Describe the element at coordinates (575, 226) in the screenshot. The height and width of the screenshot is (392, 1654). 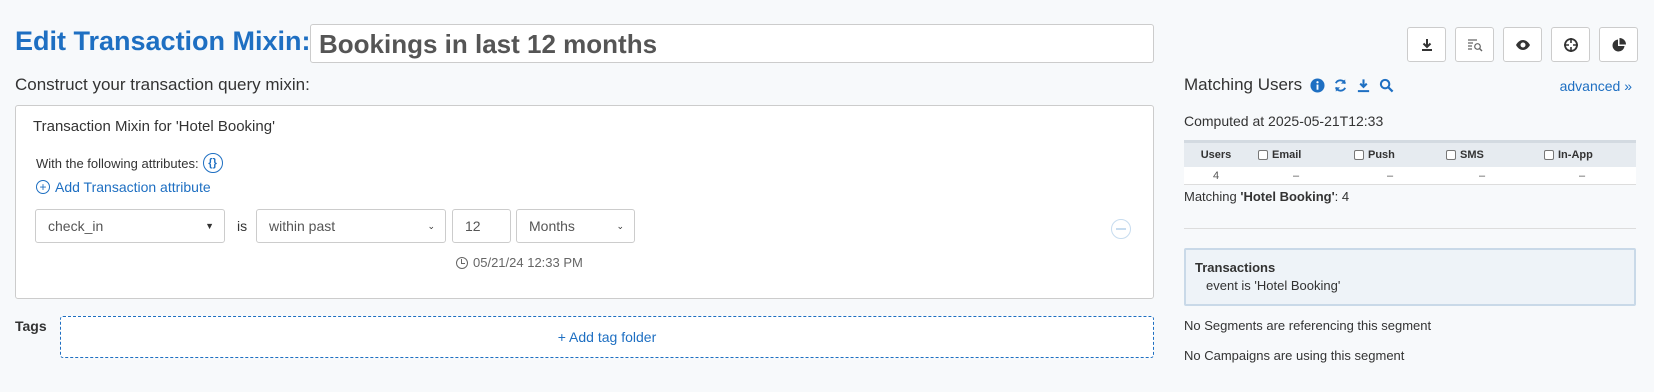
I see `unit-select: Months ⌄` at that location.